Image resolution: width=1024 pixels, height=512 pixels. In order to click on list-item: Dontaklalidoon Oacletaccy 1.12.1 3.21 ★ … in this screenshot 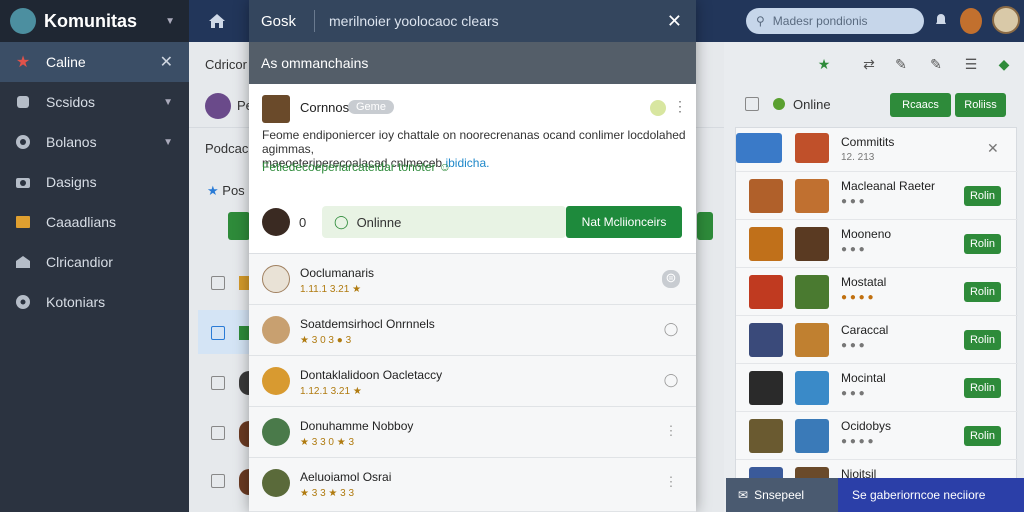, I will do `click(472, 381)`.